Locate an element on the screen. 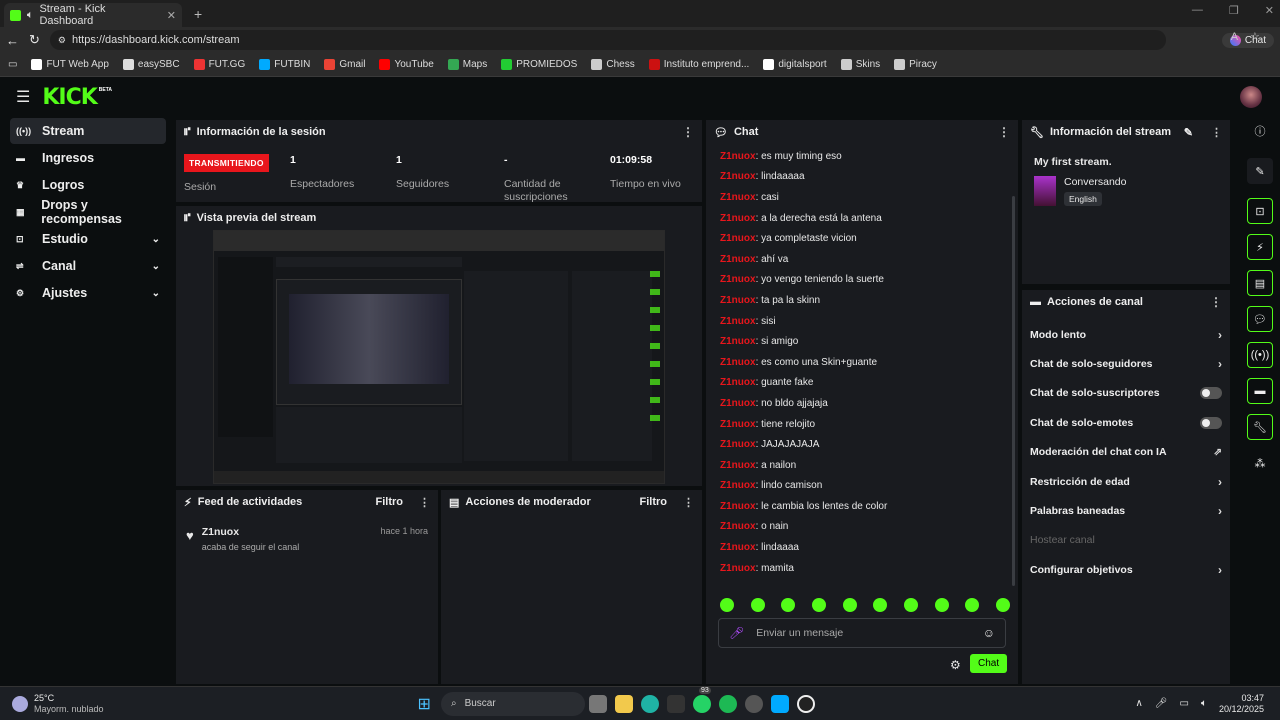 Image resolution: width=1280 pixels, height=720 pixels. mod-log-toggle-icon: ▤ is located at coordinates (1260, 283).